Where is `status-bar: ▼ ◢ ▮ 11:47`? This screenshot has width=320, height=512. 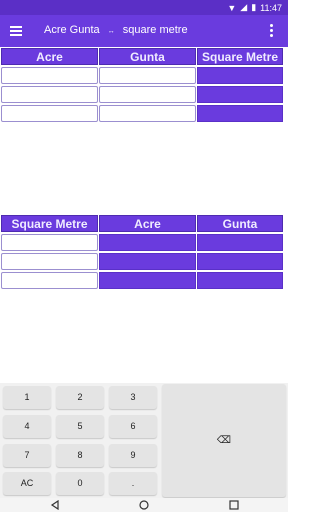 status-bar: ▼ ◢ ▮ 11:47 is located at coordinates (144, 7).